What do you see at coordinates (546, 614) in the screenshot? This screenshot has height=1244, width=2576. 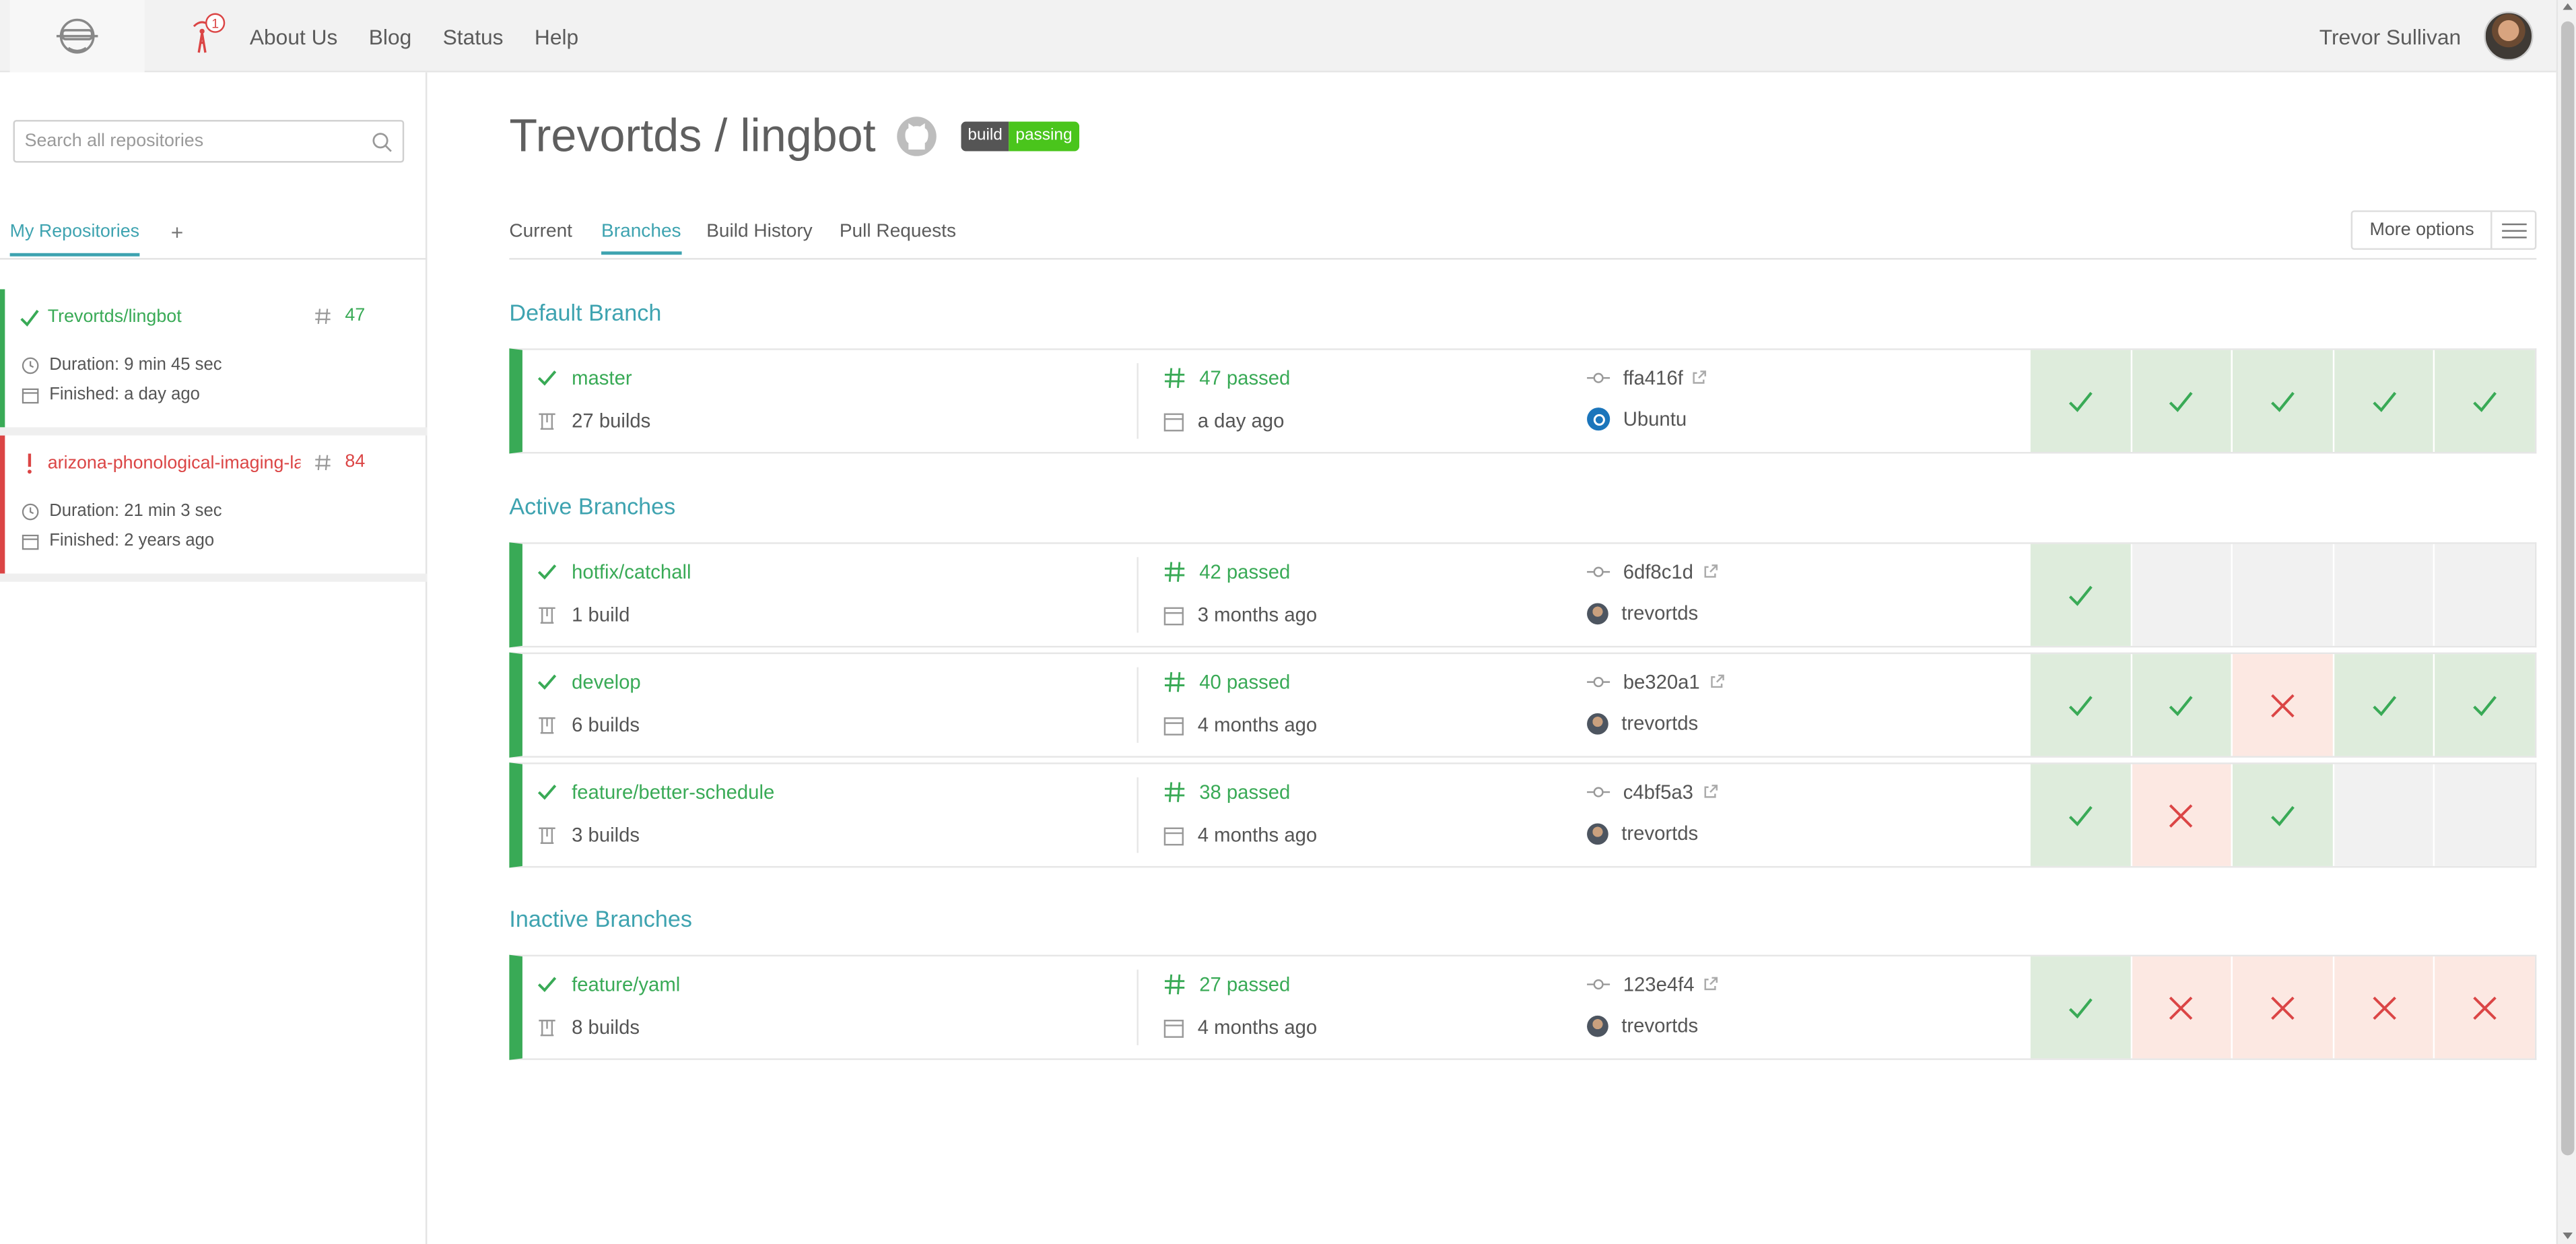 I see `builds-icon` at bounding box center [546, 614].